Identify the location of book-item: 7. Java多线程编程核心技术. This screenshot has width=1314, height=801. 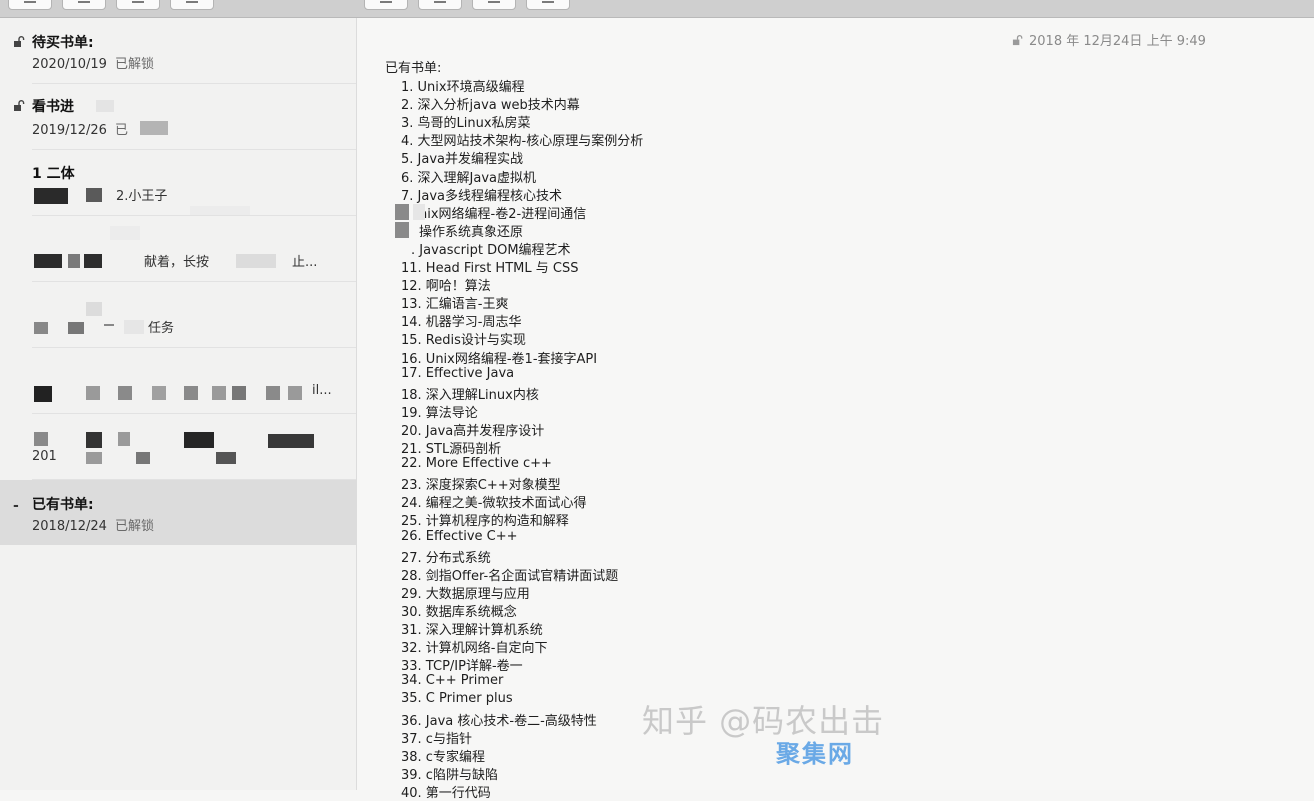
(481, 196).